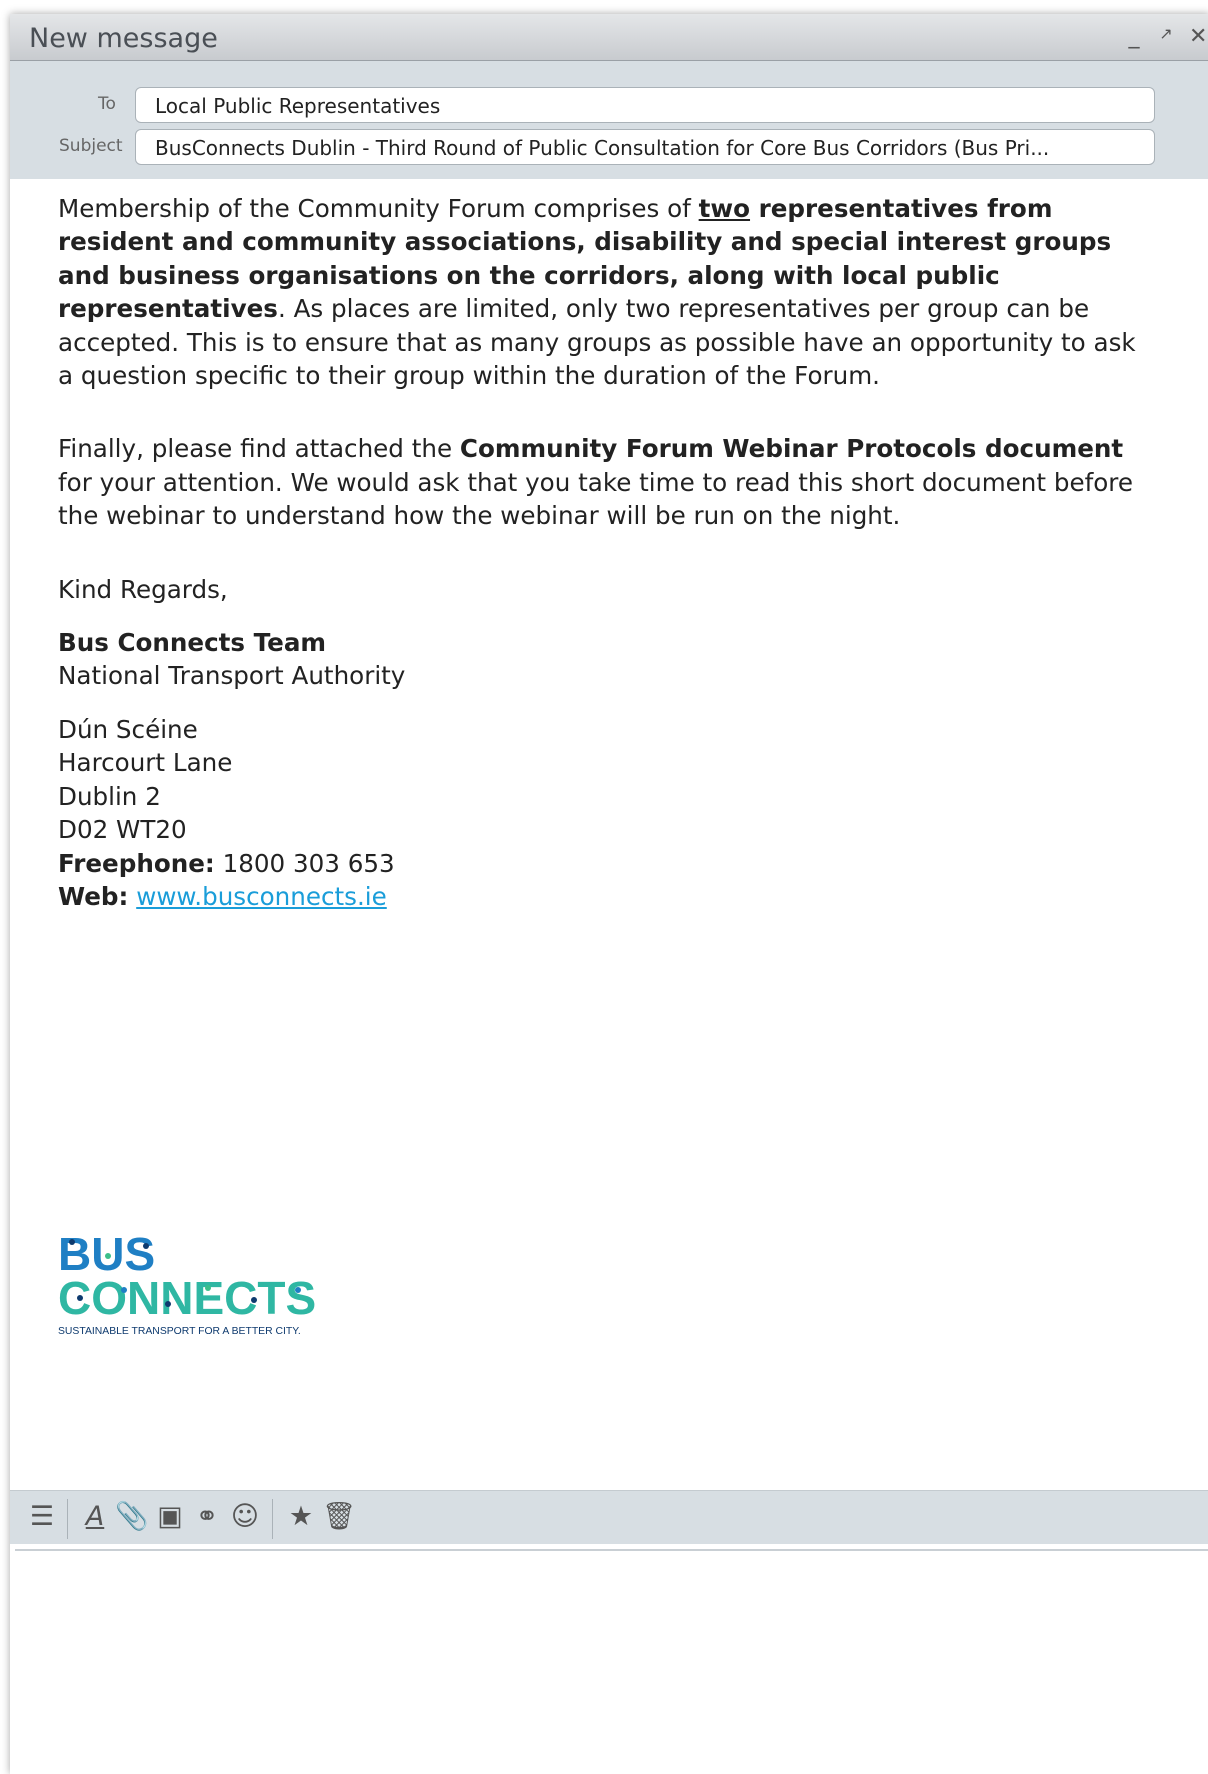  What do you see at coordinates (232, 676) in the screenshot?
I see `organisation: National Transport Authority` at bounding box center [232, 676].